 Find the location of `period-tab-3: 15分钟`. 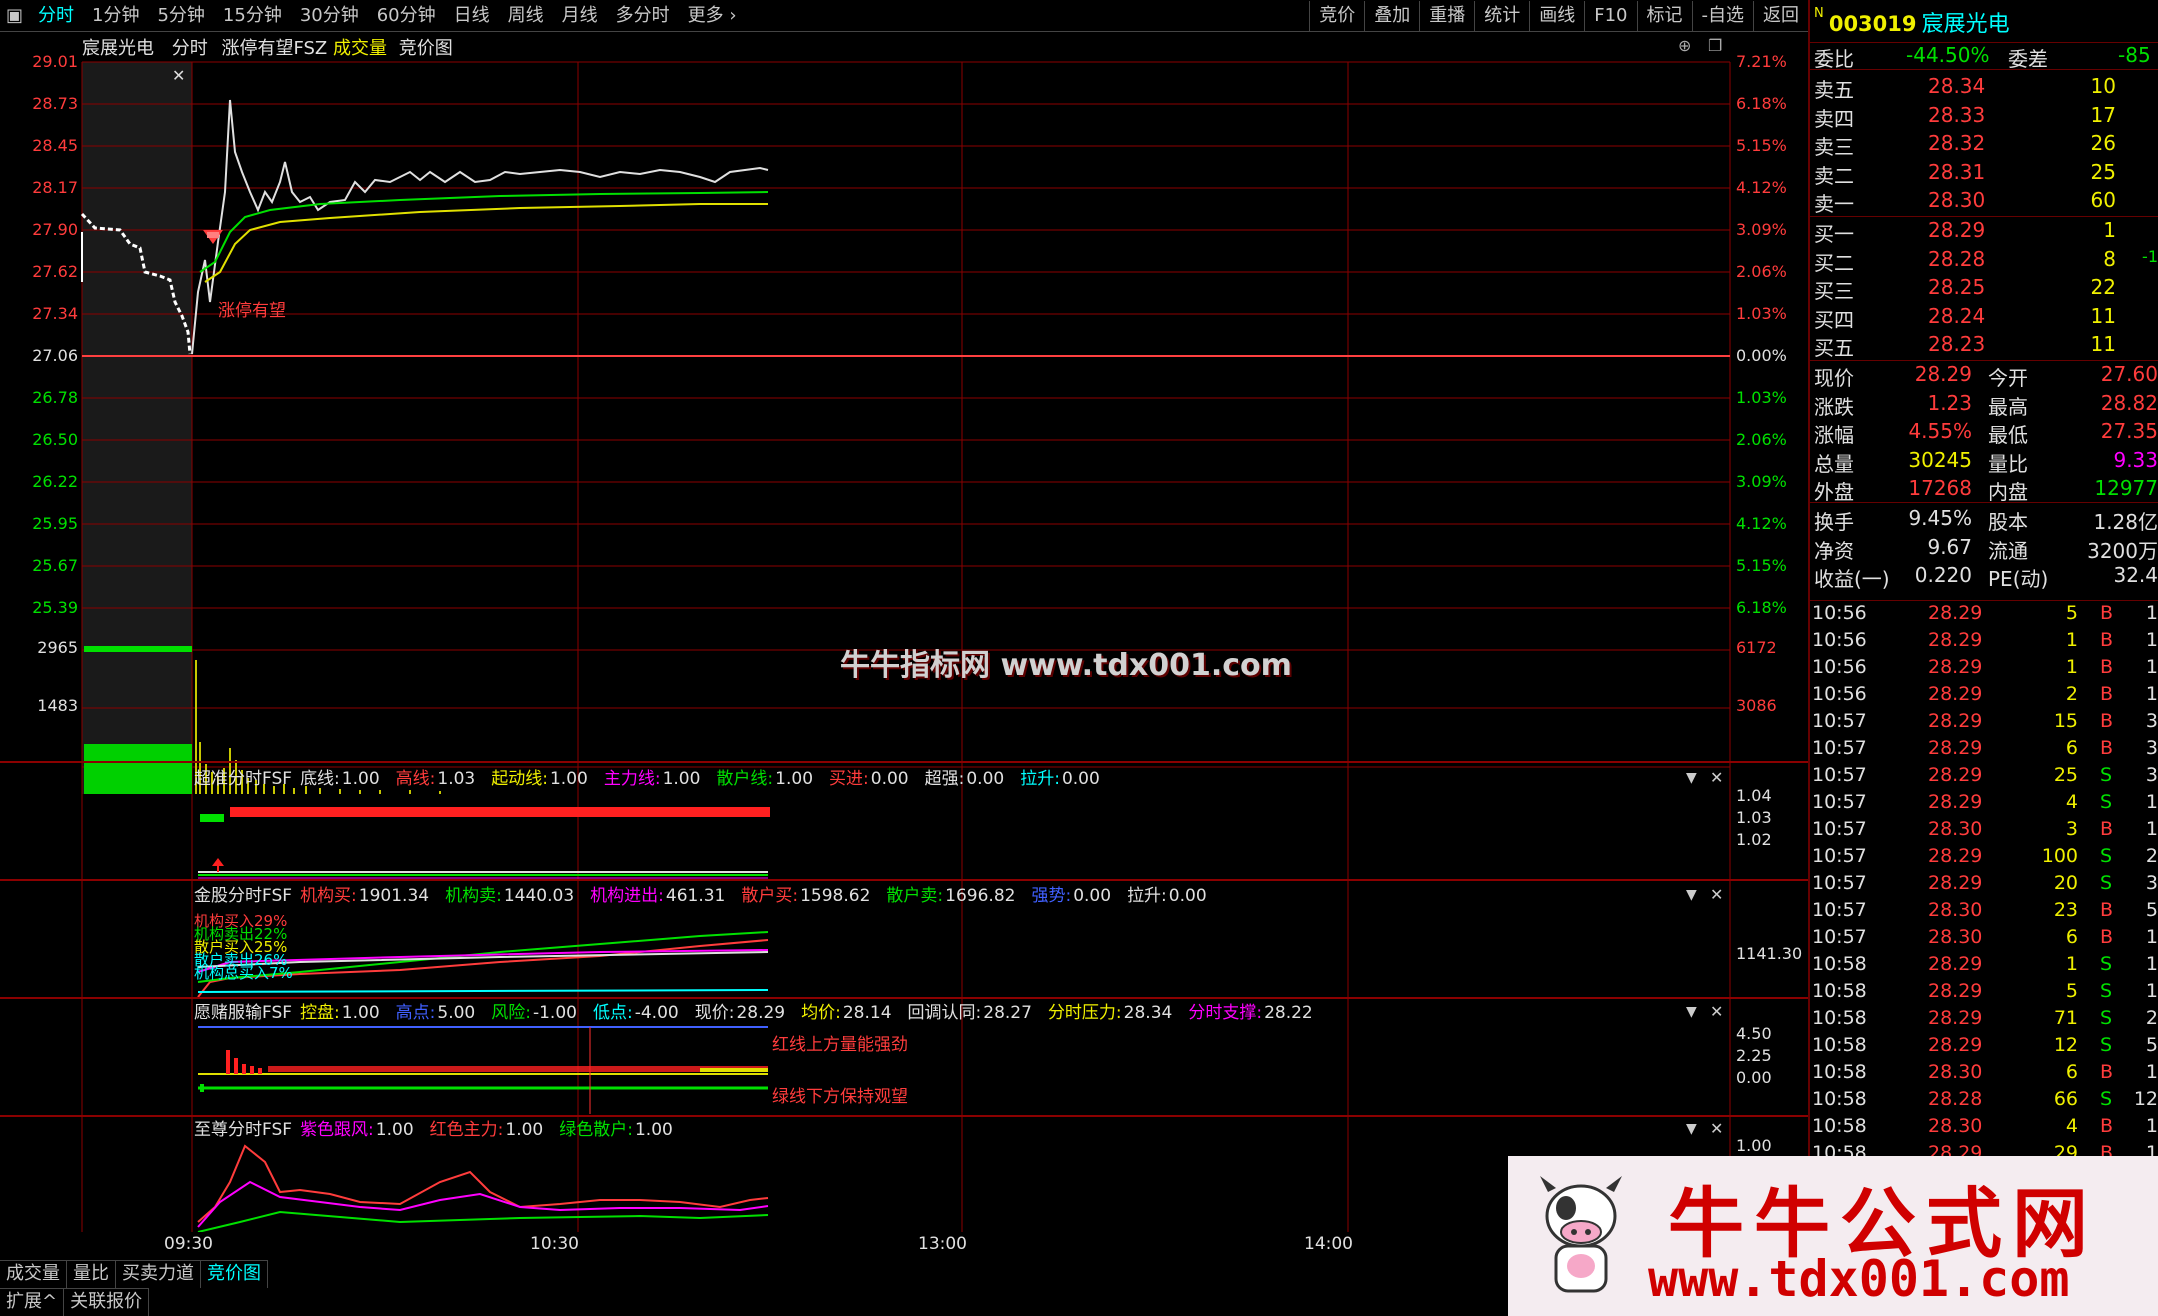

period-tab-3: 15分钟 is located at coordinates (252, 16).